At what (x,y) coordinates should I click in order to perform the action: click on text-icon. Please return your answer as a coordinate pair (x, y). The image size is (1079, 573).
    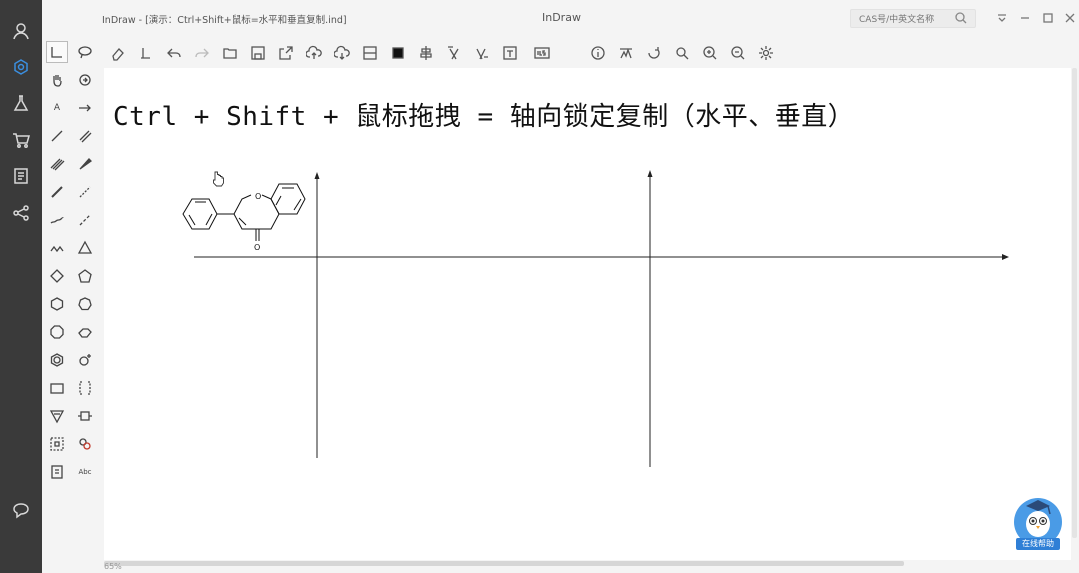
    Looking at the image, I should click on (510, 53).